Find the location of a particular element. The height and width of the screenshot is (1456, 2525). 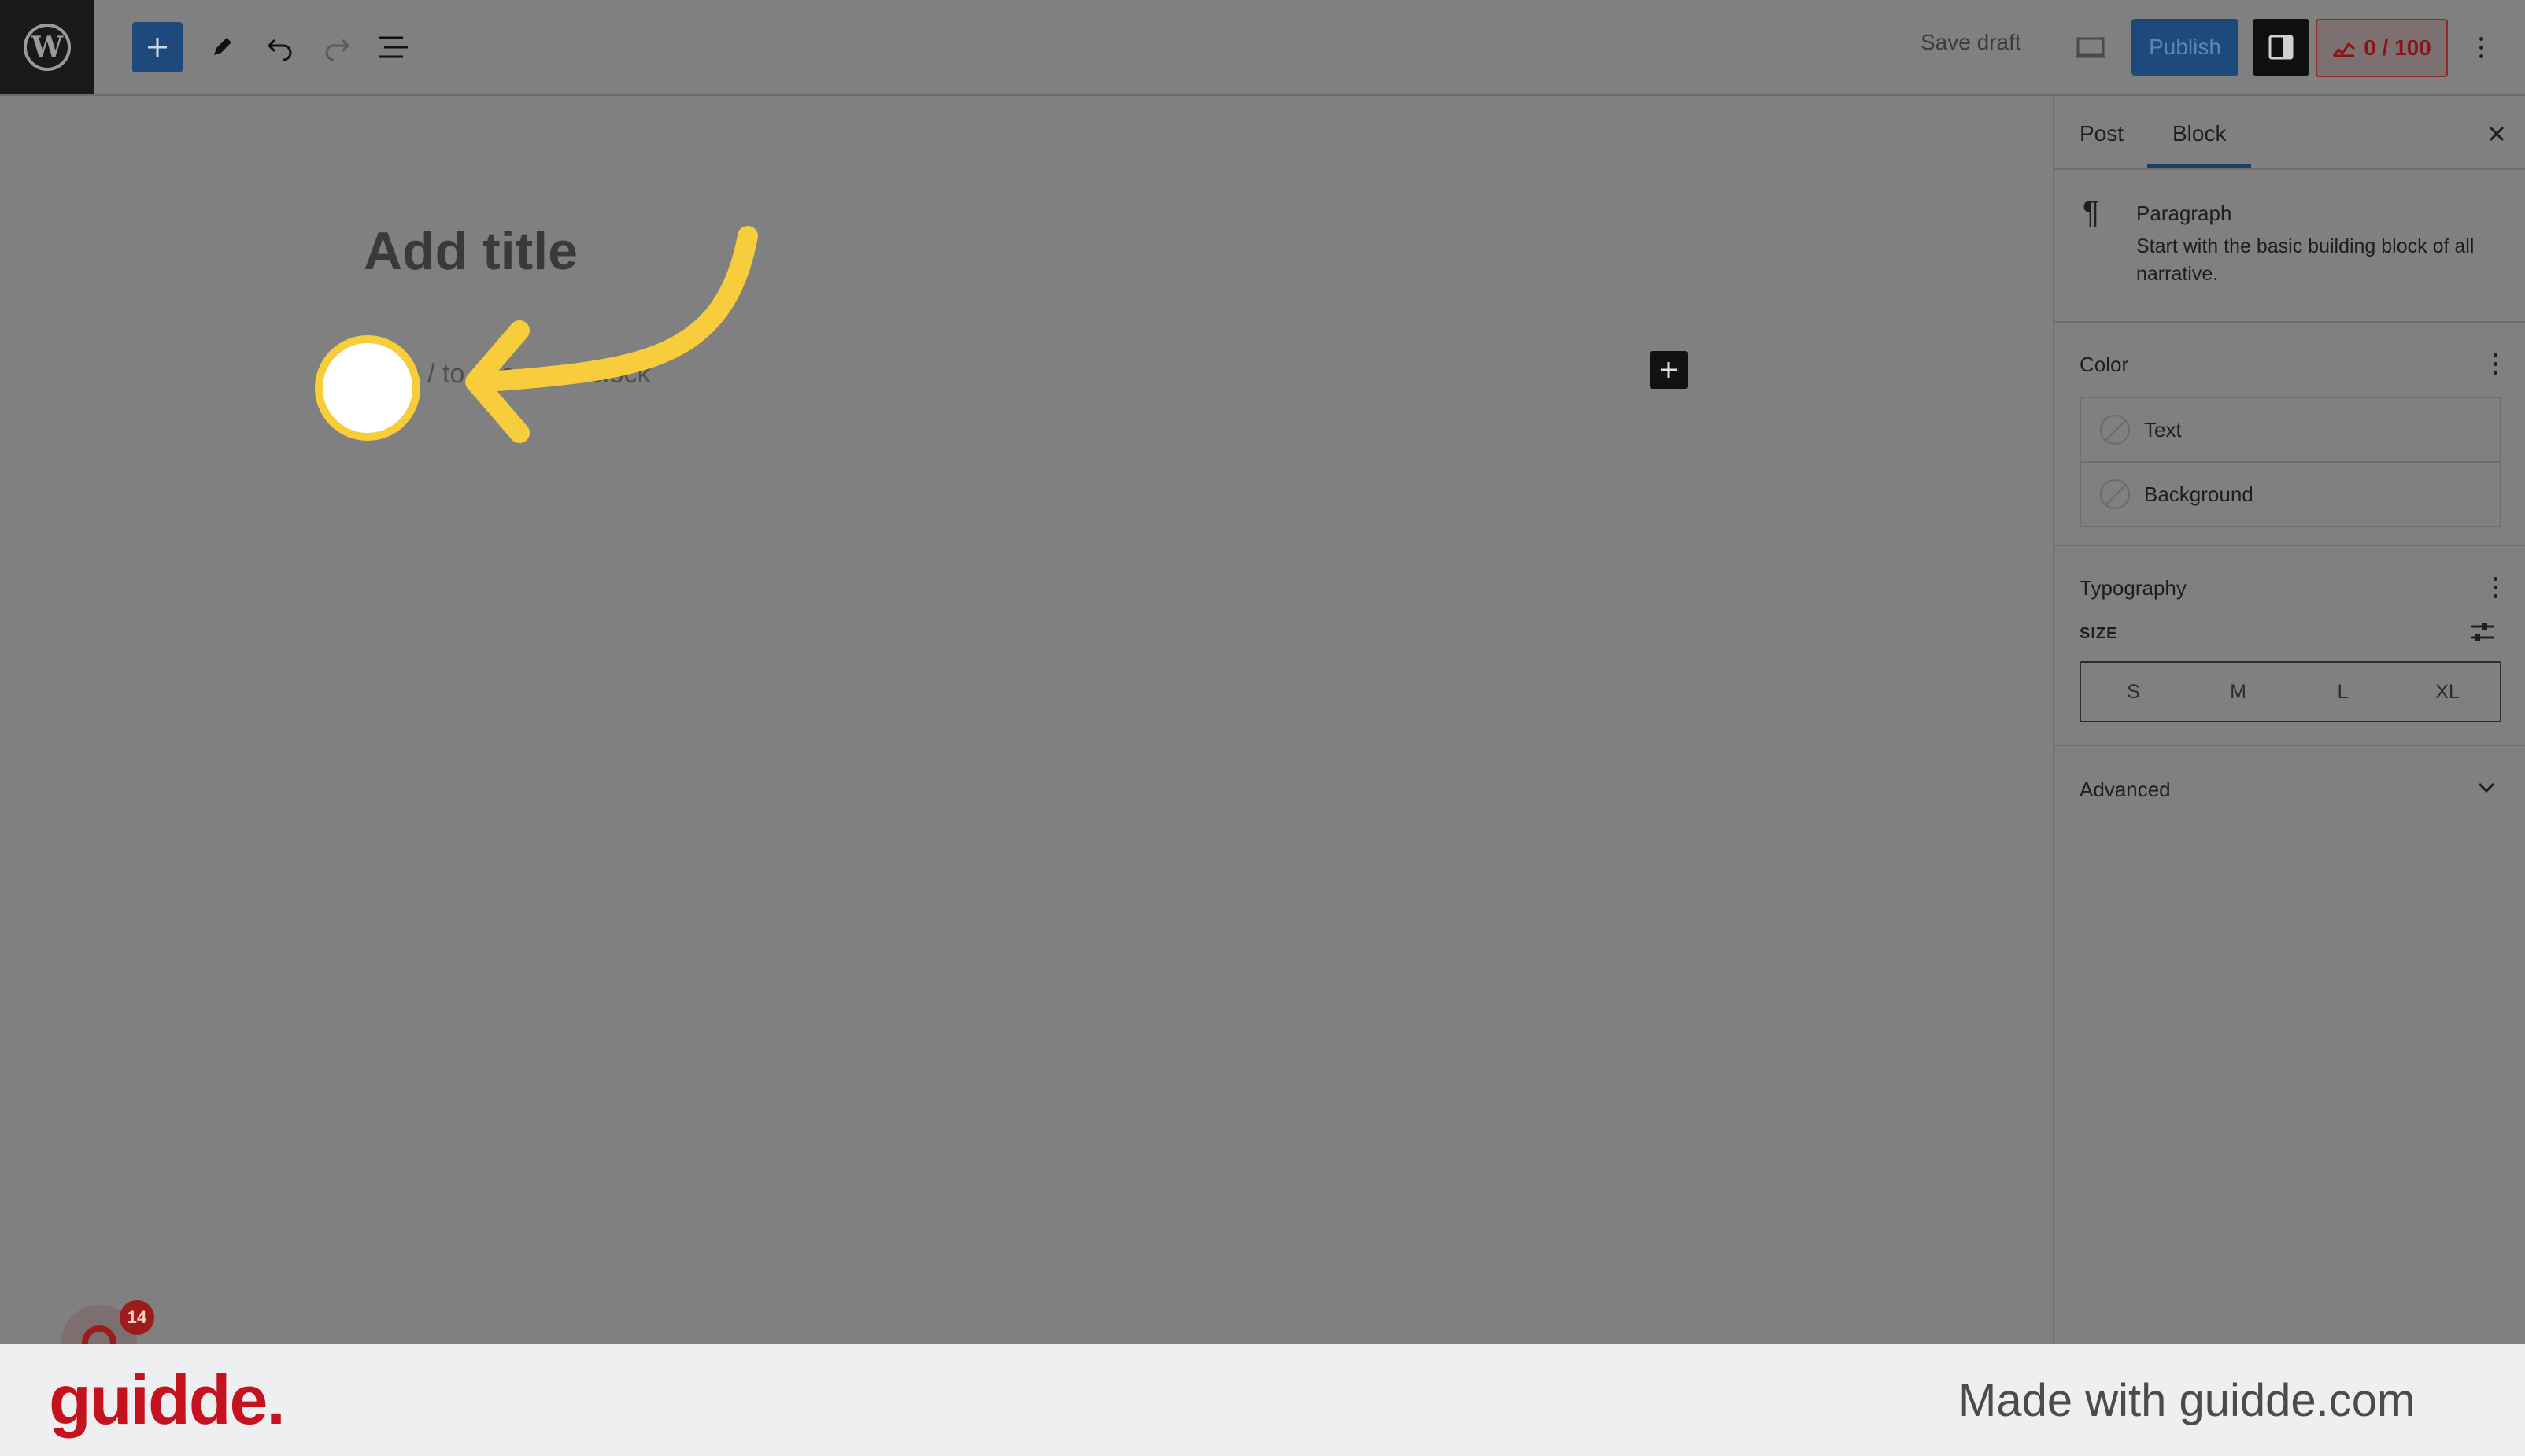

laptop-icon is located at coordinates (2090, 47).